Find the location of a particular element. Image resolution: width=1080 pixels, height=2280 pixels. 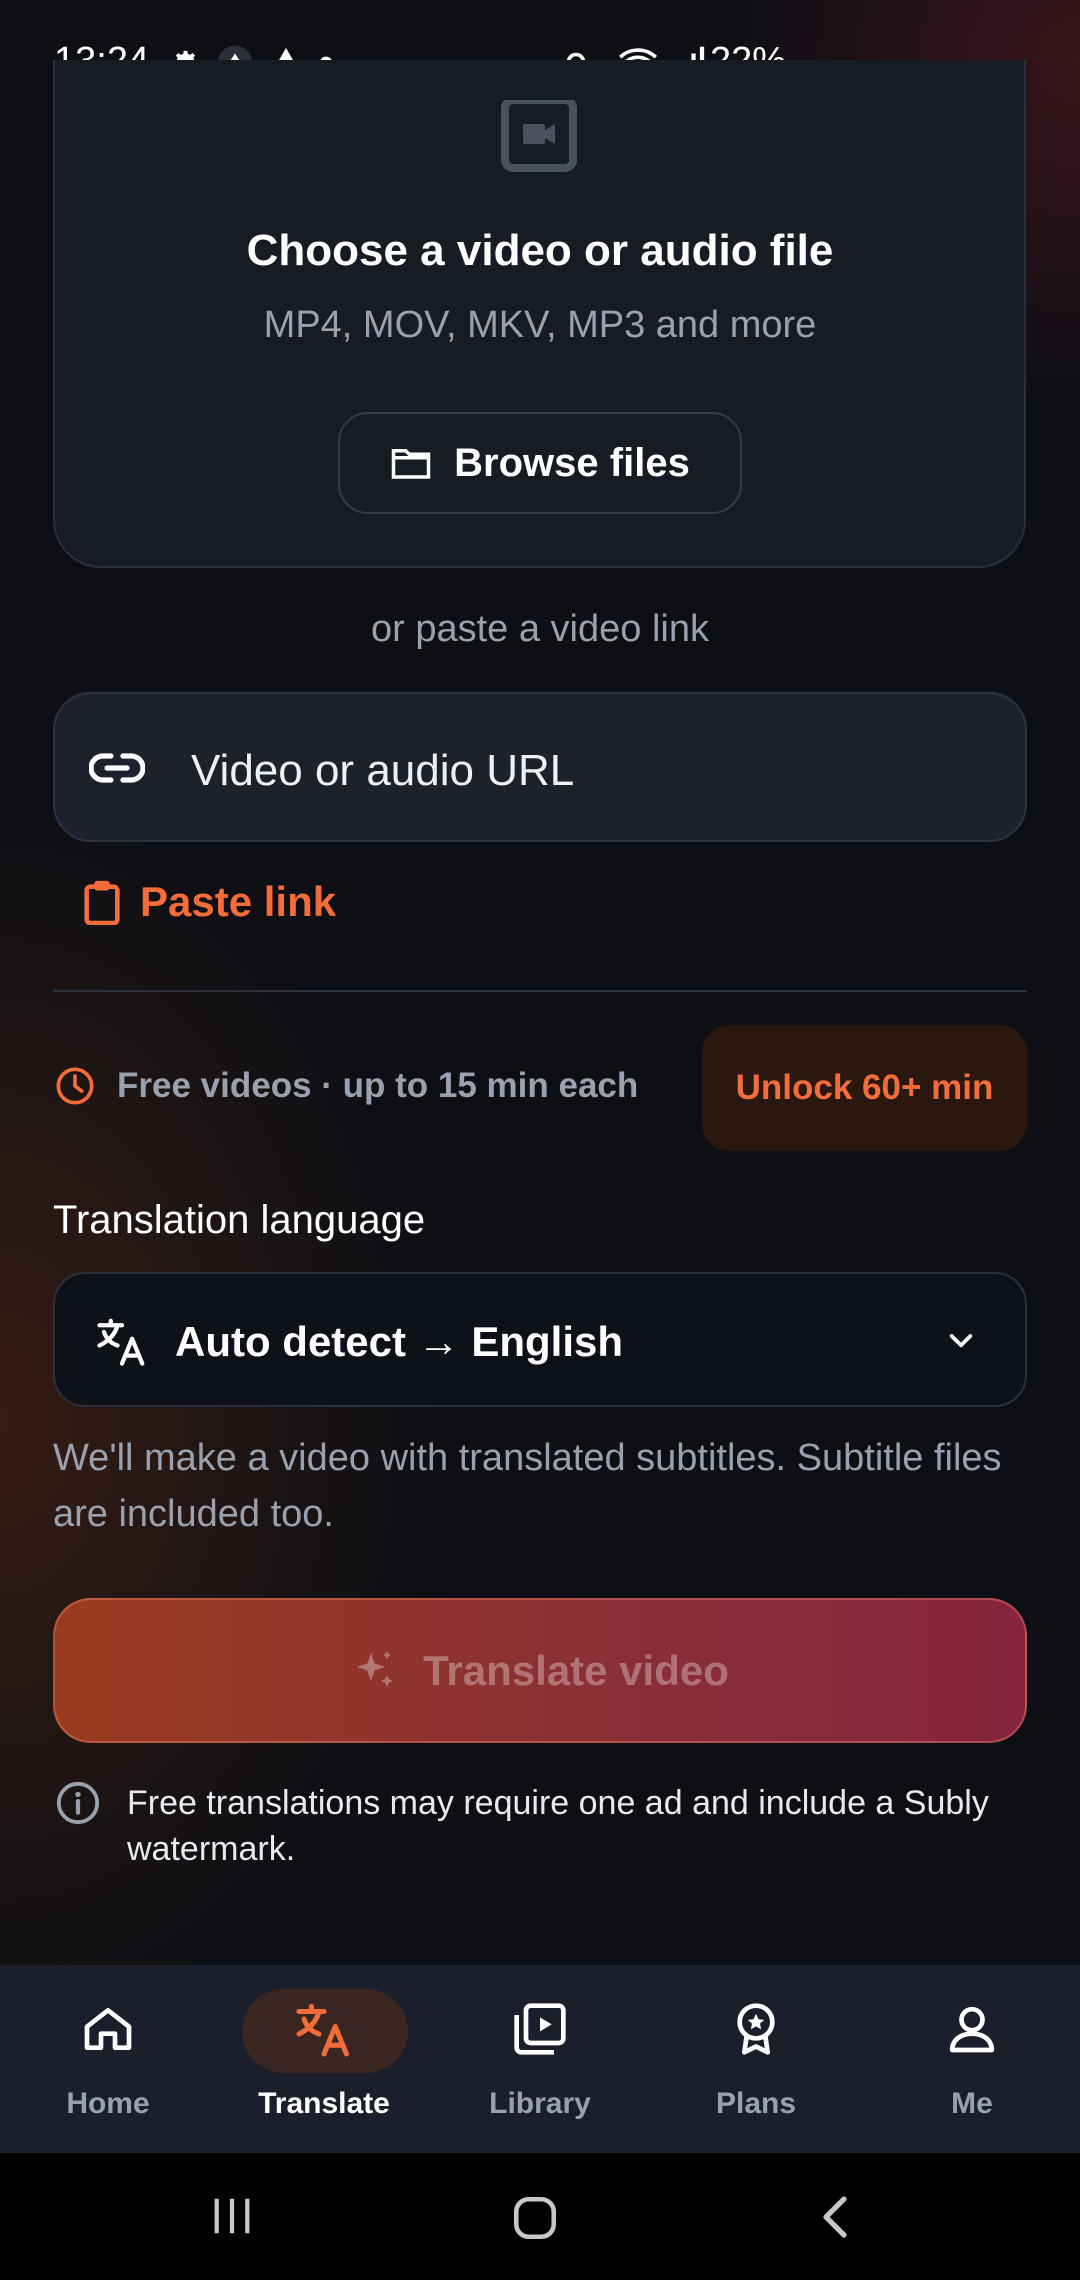

system-navigation-bar is located at coordinates (540, 2216).